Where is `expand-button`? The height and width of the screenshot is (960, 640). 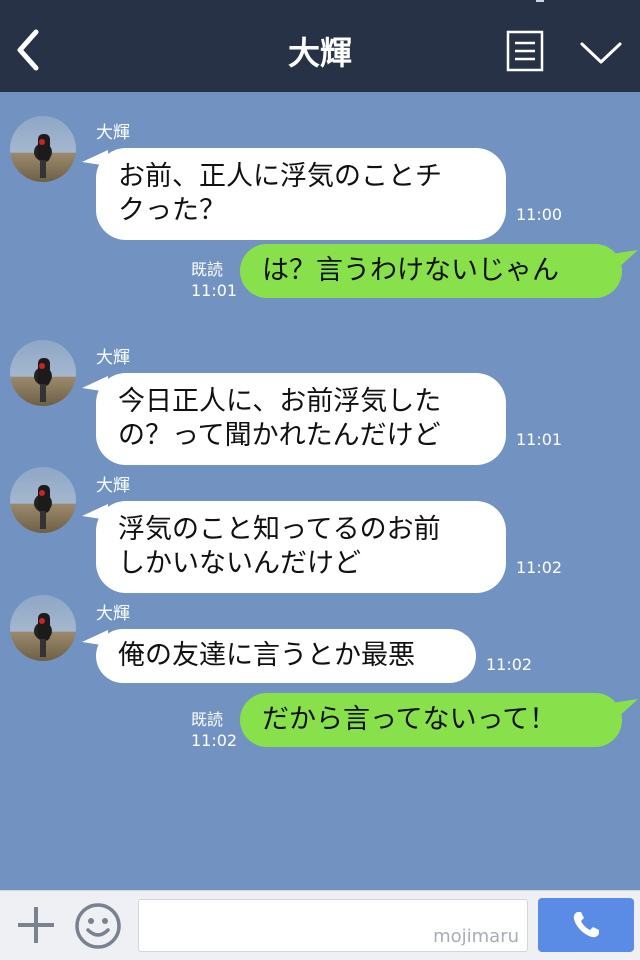 expand-button is located at coordinates (601, 52).